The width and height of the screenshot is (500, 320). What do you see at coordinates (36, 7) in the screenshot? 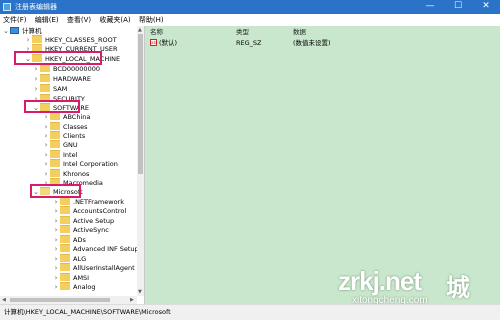
I see `window-title: 注册表编辑器` at bounding box center [36, 7].